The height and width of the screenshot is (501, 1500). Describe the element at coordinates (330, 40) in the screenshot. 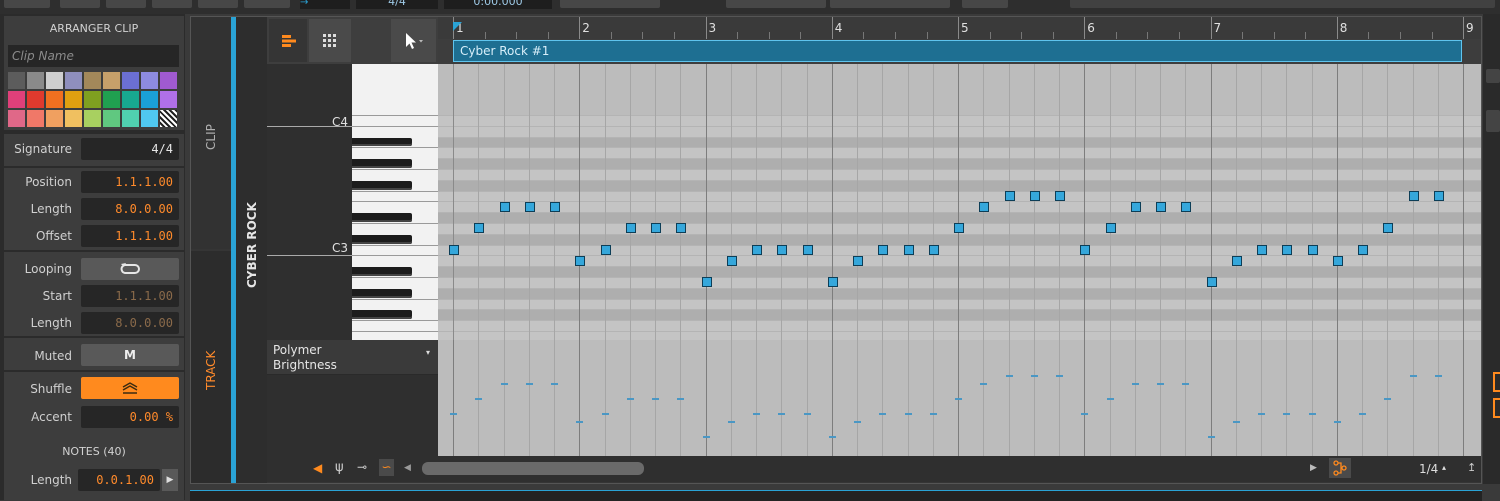

I see `drum-editor-mode-button` at that location.